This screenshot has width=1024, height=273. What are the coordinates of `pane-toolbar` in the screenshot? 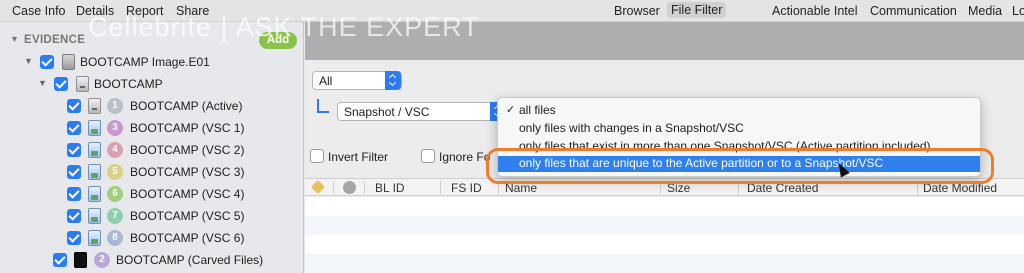 It's located at (664, 41).